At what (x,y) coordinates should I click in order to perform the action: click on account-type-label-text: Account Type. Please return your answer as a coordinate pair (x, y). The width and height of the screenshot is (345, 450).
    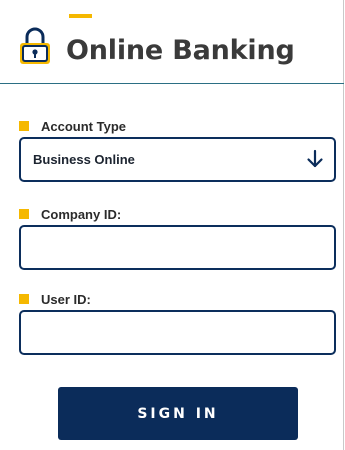
    Looking at the image, I should click on (83, 126).